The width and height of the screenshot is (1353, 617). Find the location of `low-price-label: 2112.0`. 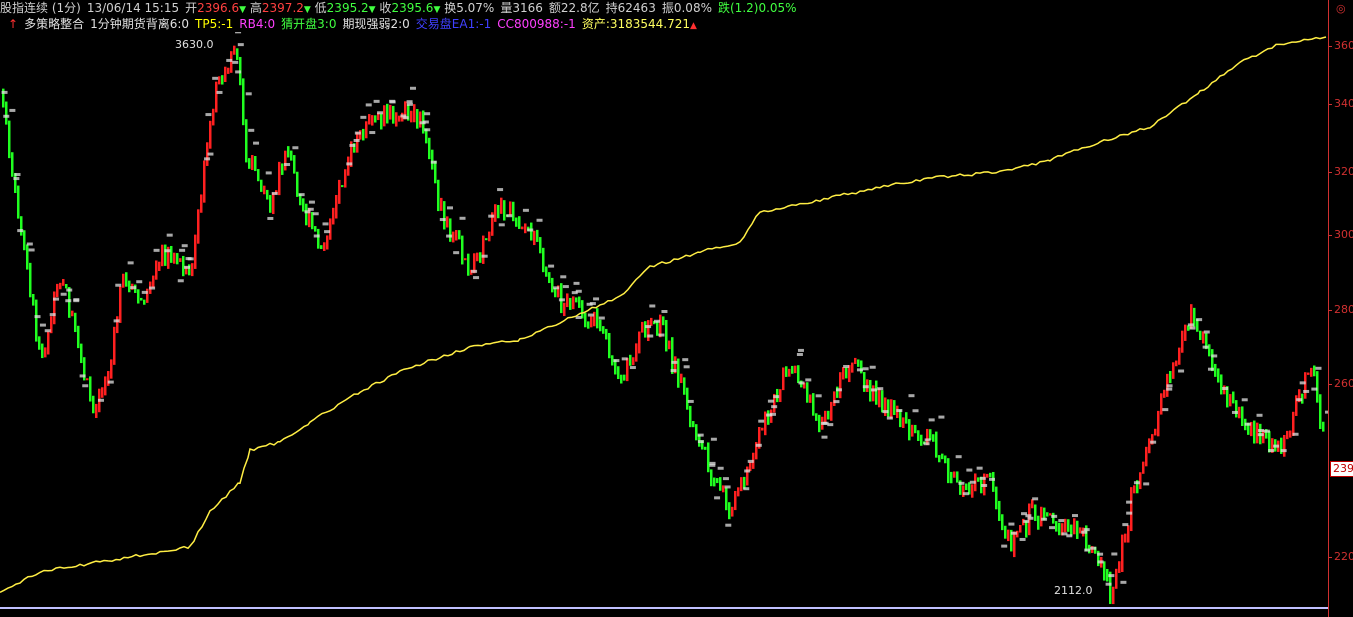

low-price-label: 2112.0 is located at coordinates (1073, 590).